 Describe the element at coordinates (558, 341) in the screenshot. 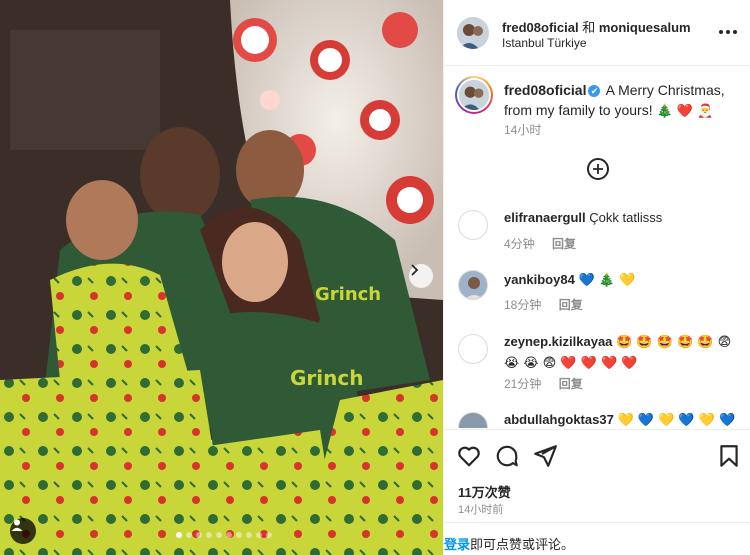

I see `comment-username: zeynep.kizilkayaa` at that location.